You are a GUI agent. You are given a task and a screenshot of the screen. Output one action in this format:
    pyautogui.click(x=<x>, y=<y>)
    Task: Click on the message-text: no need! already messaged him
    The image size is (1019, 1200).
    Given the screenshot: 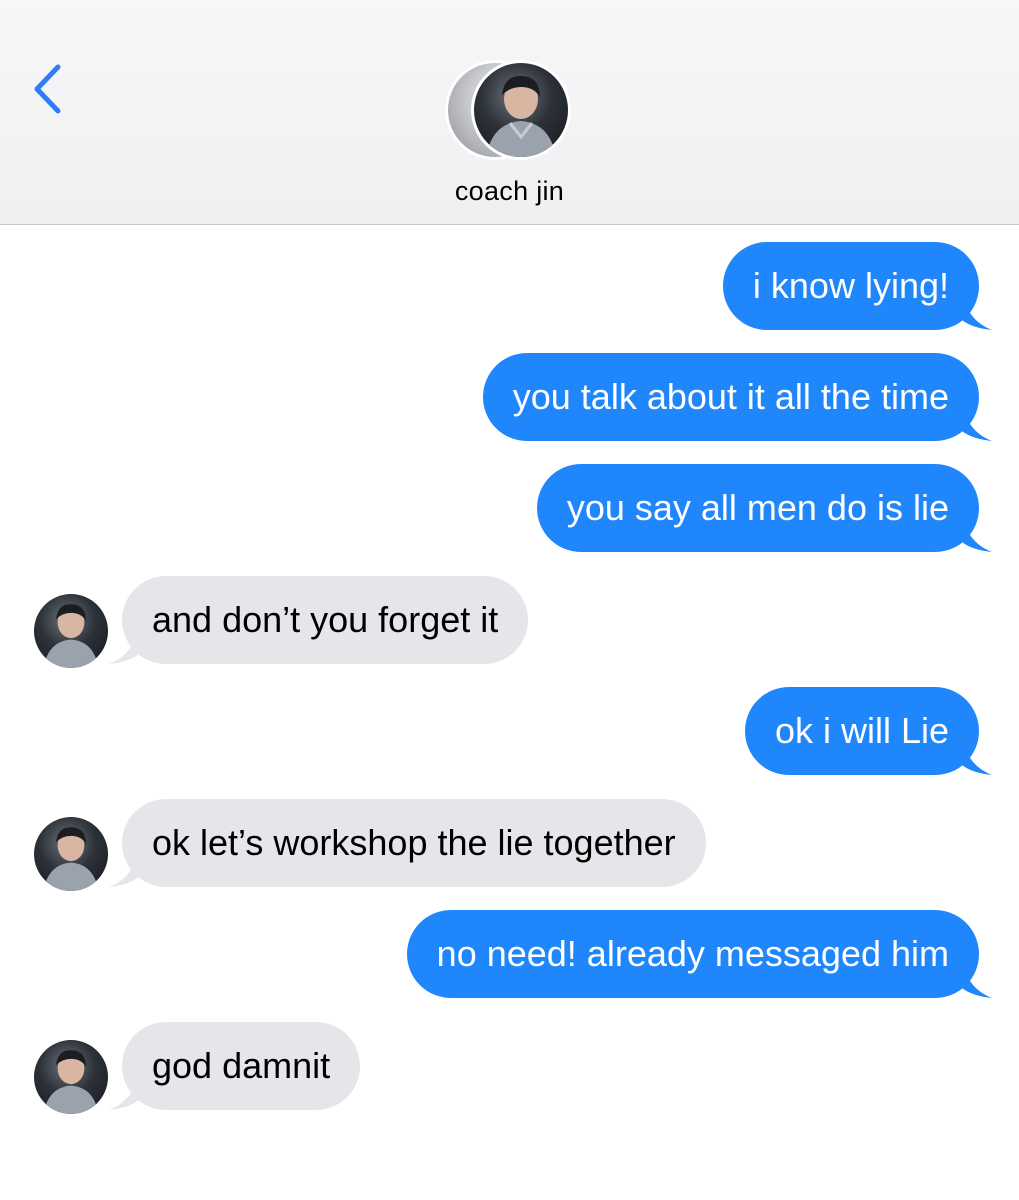 What is the action you would take?
    pyautogui.click(x=692, y=953)
    